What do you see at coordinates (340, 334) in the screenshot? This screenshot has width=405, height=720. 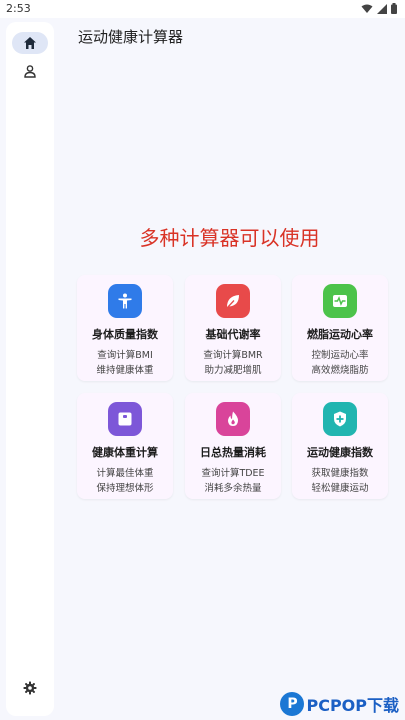 I see `card-title: 燃脂运动心率` at bounding box center [340, 334].